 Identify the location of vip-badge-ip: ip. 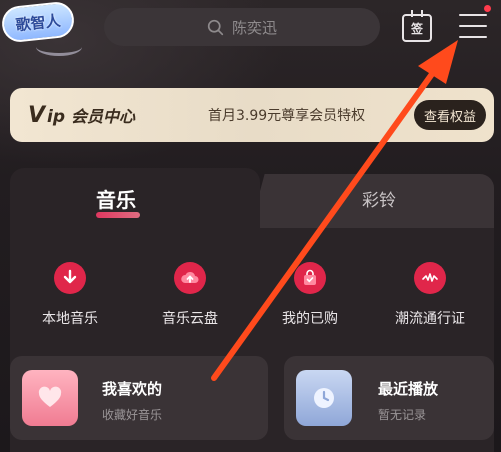
(56, 116).